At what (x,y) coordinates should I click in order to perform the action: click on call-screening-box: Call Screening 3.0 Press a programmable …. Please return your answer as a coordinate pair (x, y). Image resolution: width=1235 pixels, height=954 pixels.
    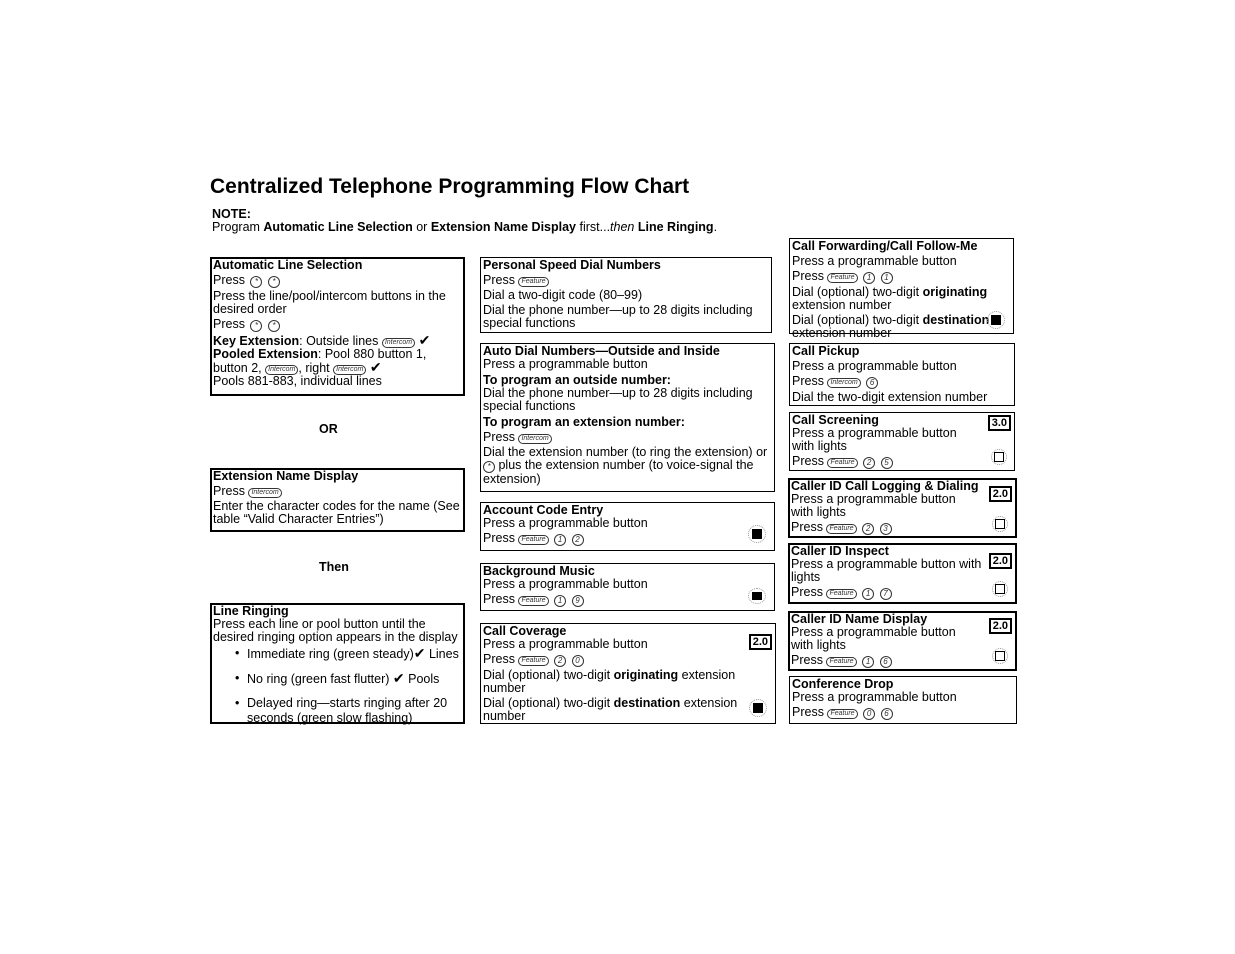
    Looking at the image, I should click on (902, 441).